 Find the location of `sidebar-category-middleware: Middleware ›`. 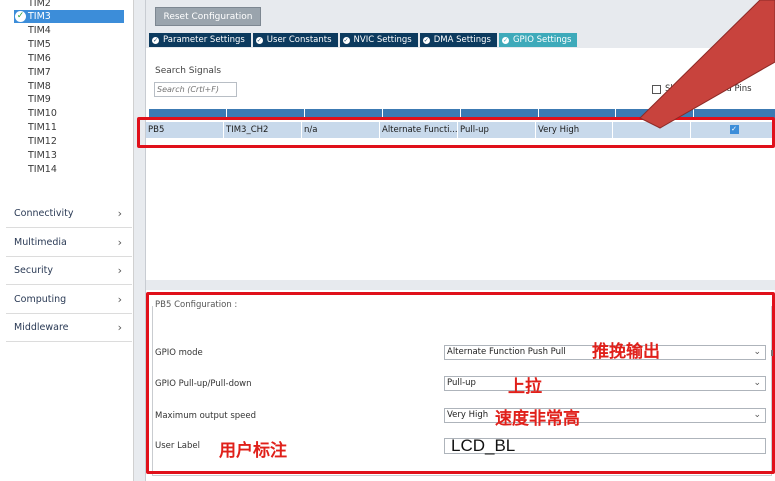

sidebar-category-middleware: Middleware › is located at coordinates (69, 328).